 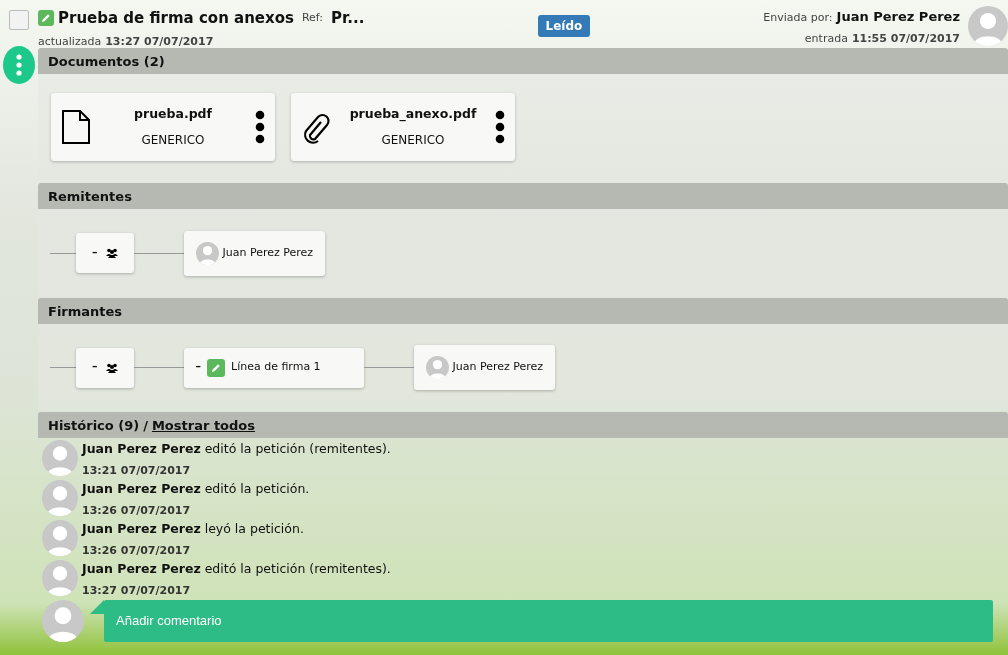 I want to click on document-name: prueba.pdf, so click(x=173, y=113).